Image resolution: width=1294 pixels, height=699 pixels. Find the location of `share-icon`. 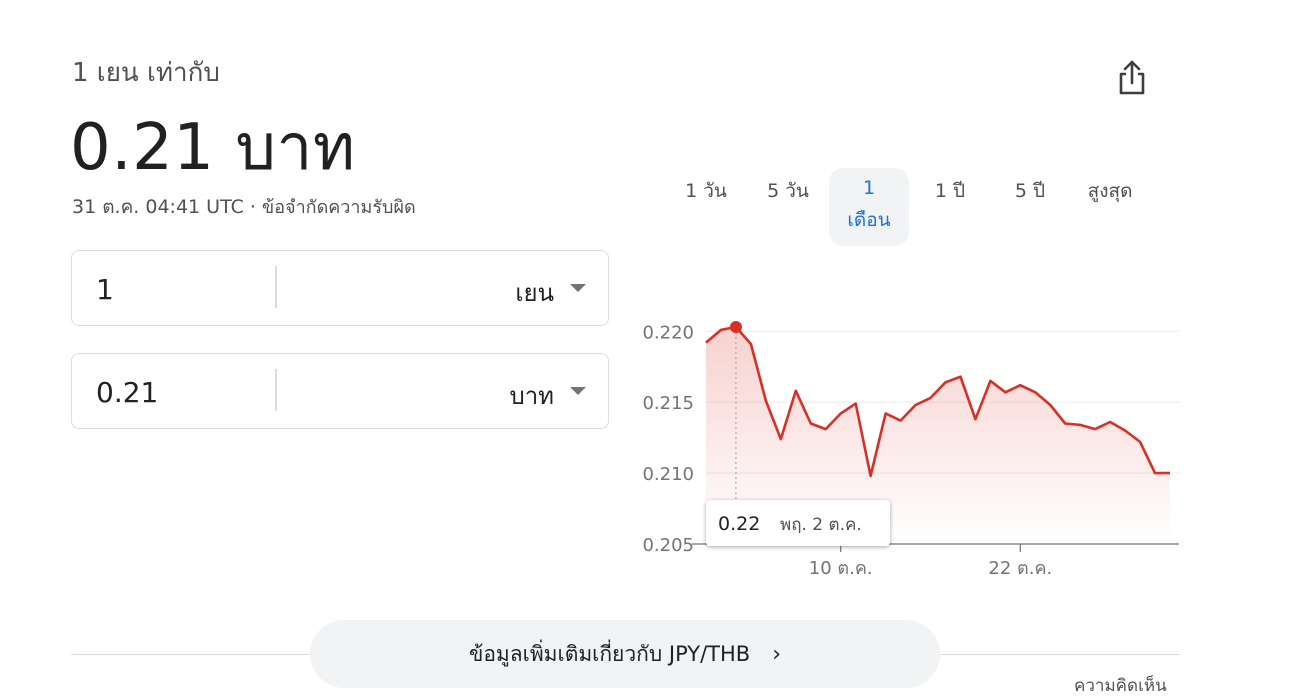

share-icon is located at coordinates (1132, 77).